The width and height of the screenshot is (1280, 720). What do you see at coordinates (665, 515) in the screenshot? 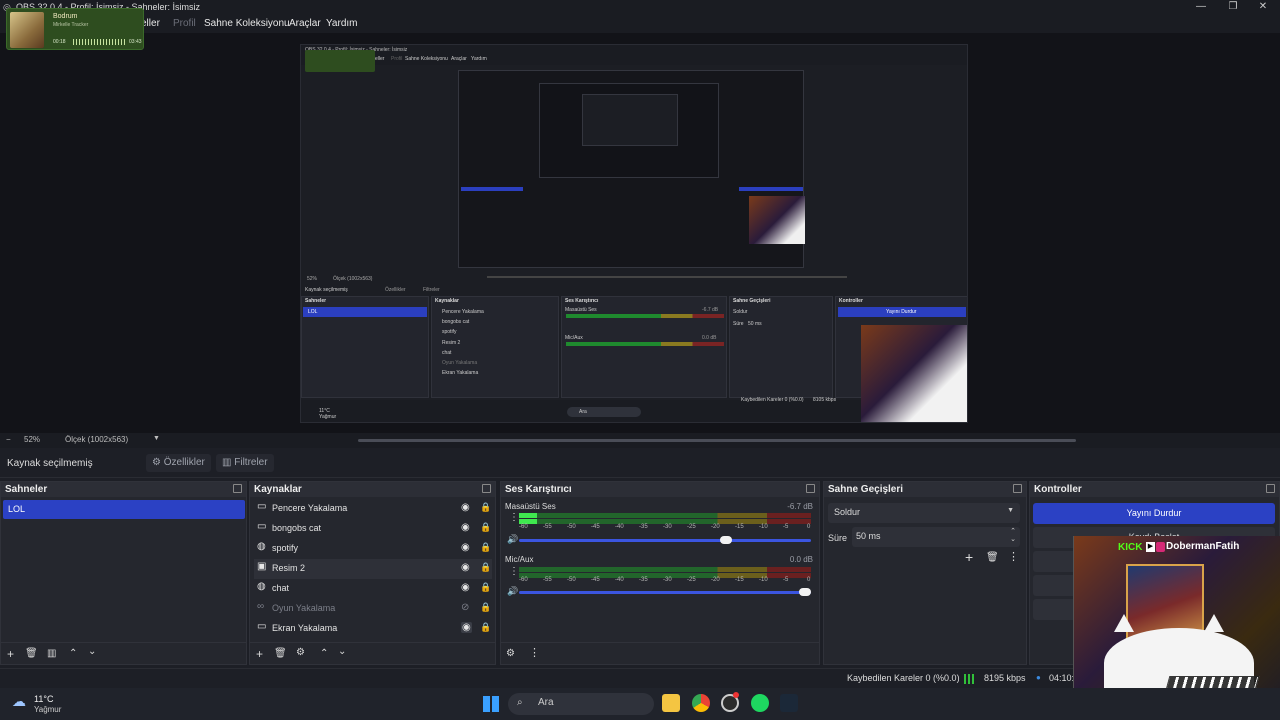
I see `audio-meter` at bounding box center [665, 515].